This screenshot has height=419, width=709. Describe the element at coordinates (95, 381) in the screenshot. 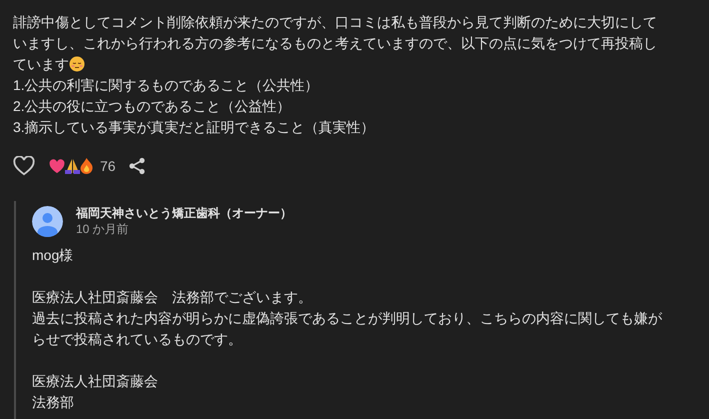

I see `reply-text: 医療法人社団斎藤会` at that location.